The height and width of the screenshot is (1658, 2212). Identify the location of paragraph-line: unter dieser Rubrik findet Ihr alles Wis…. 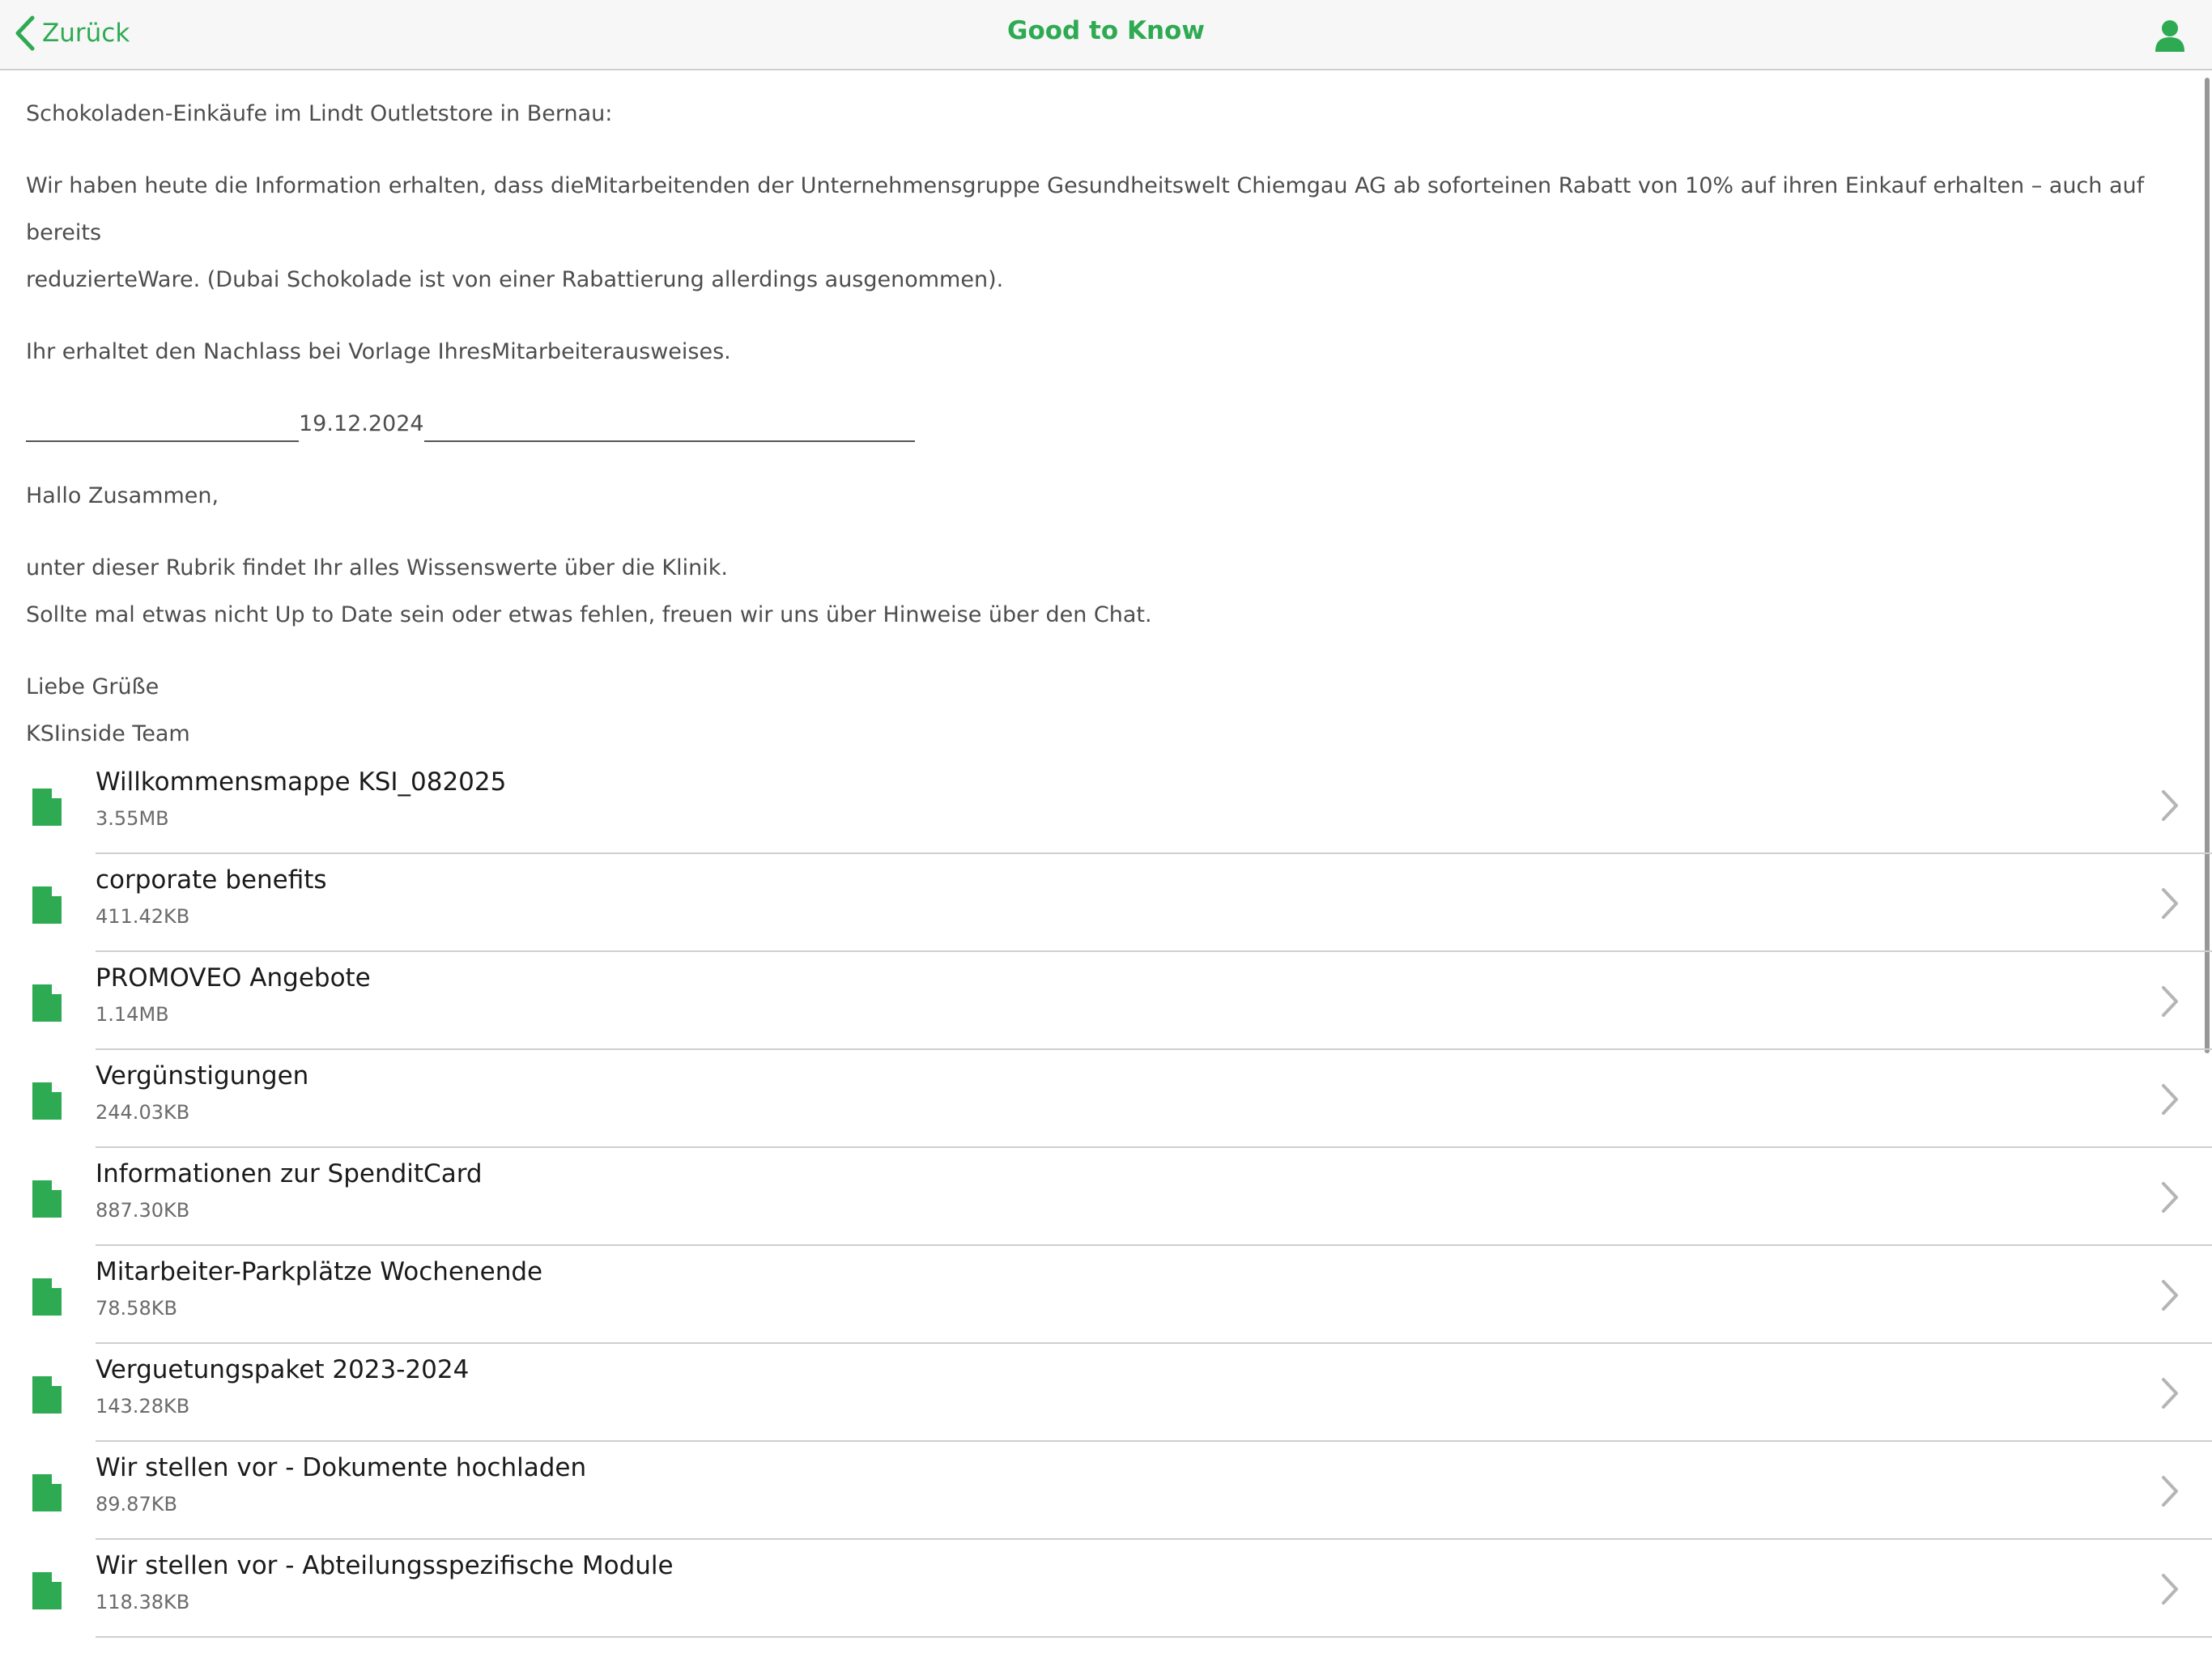
(377, 567).